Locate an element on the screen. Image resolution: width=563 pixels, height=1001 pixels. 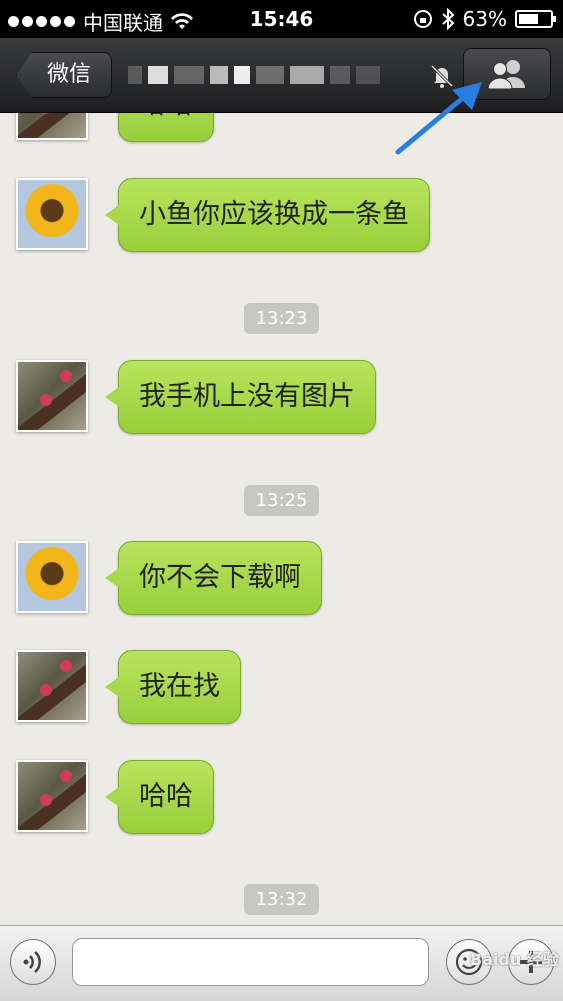
timestamp-label: 13:25 is located at coordinates (281, 500).